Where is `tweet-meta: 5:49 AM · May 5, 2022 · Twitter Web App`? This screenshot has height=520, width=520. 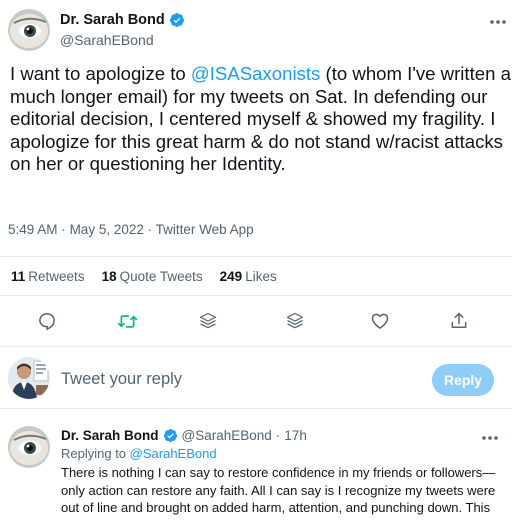
tweet-meta: 5:49 AM · May 5, 2022 · Twitter Web App is located at coordinates (131, 229).